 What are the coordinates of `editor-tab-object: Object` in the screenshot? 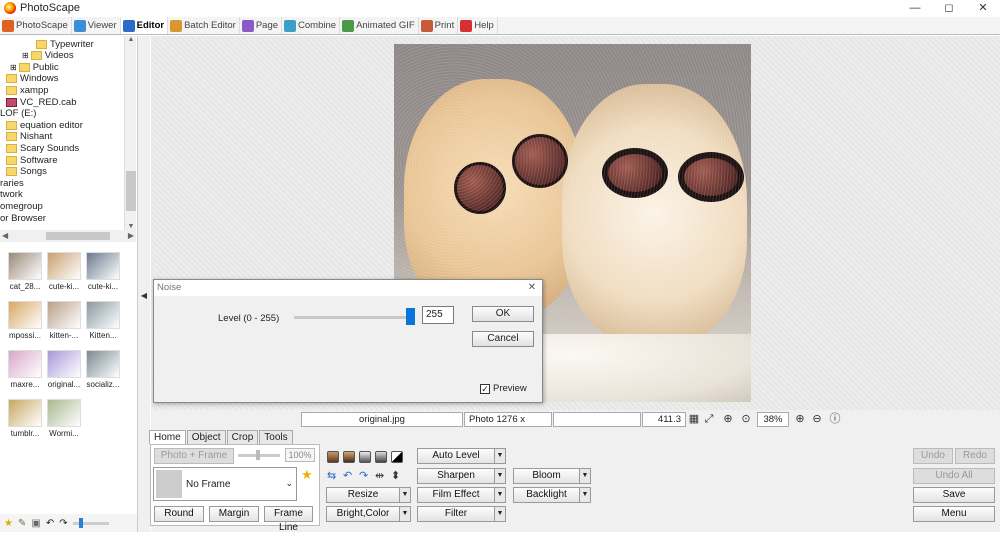 It's located at (206, 437).